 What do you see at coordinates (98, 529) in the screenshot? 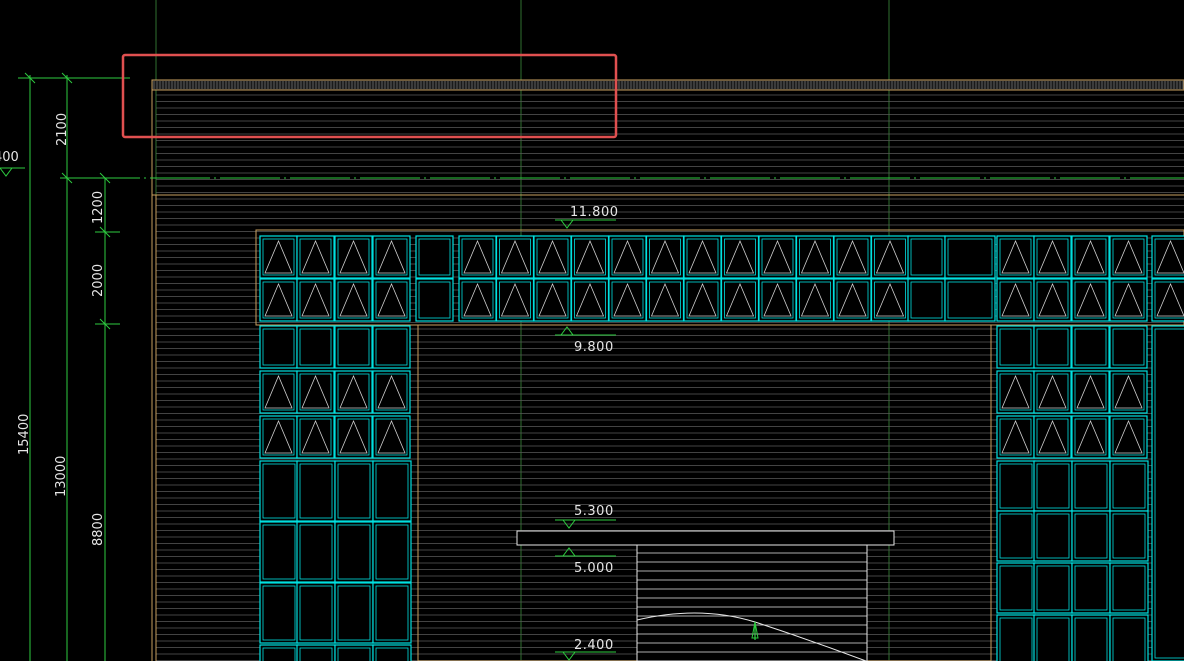
I see `dim-label-8800: 8800` at bounding box center [98, 529].